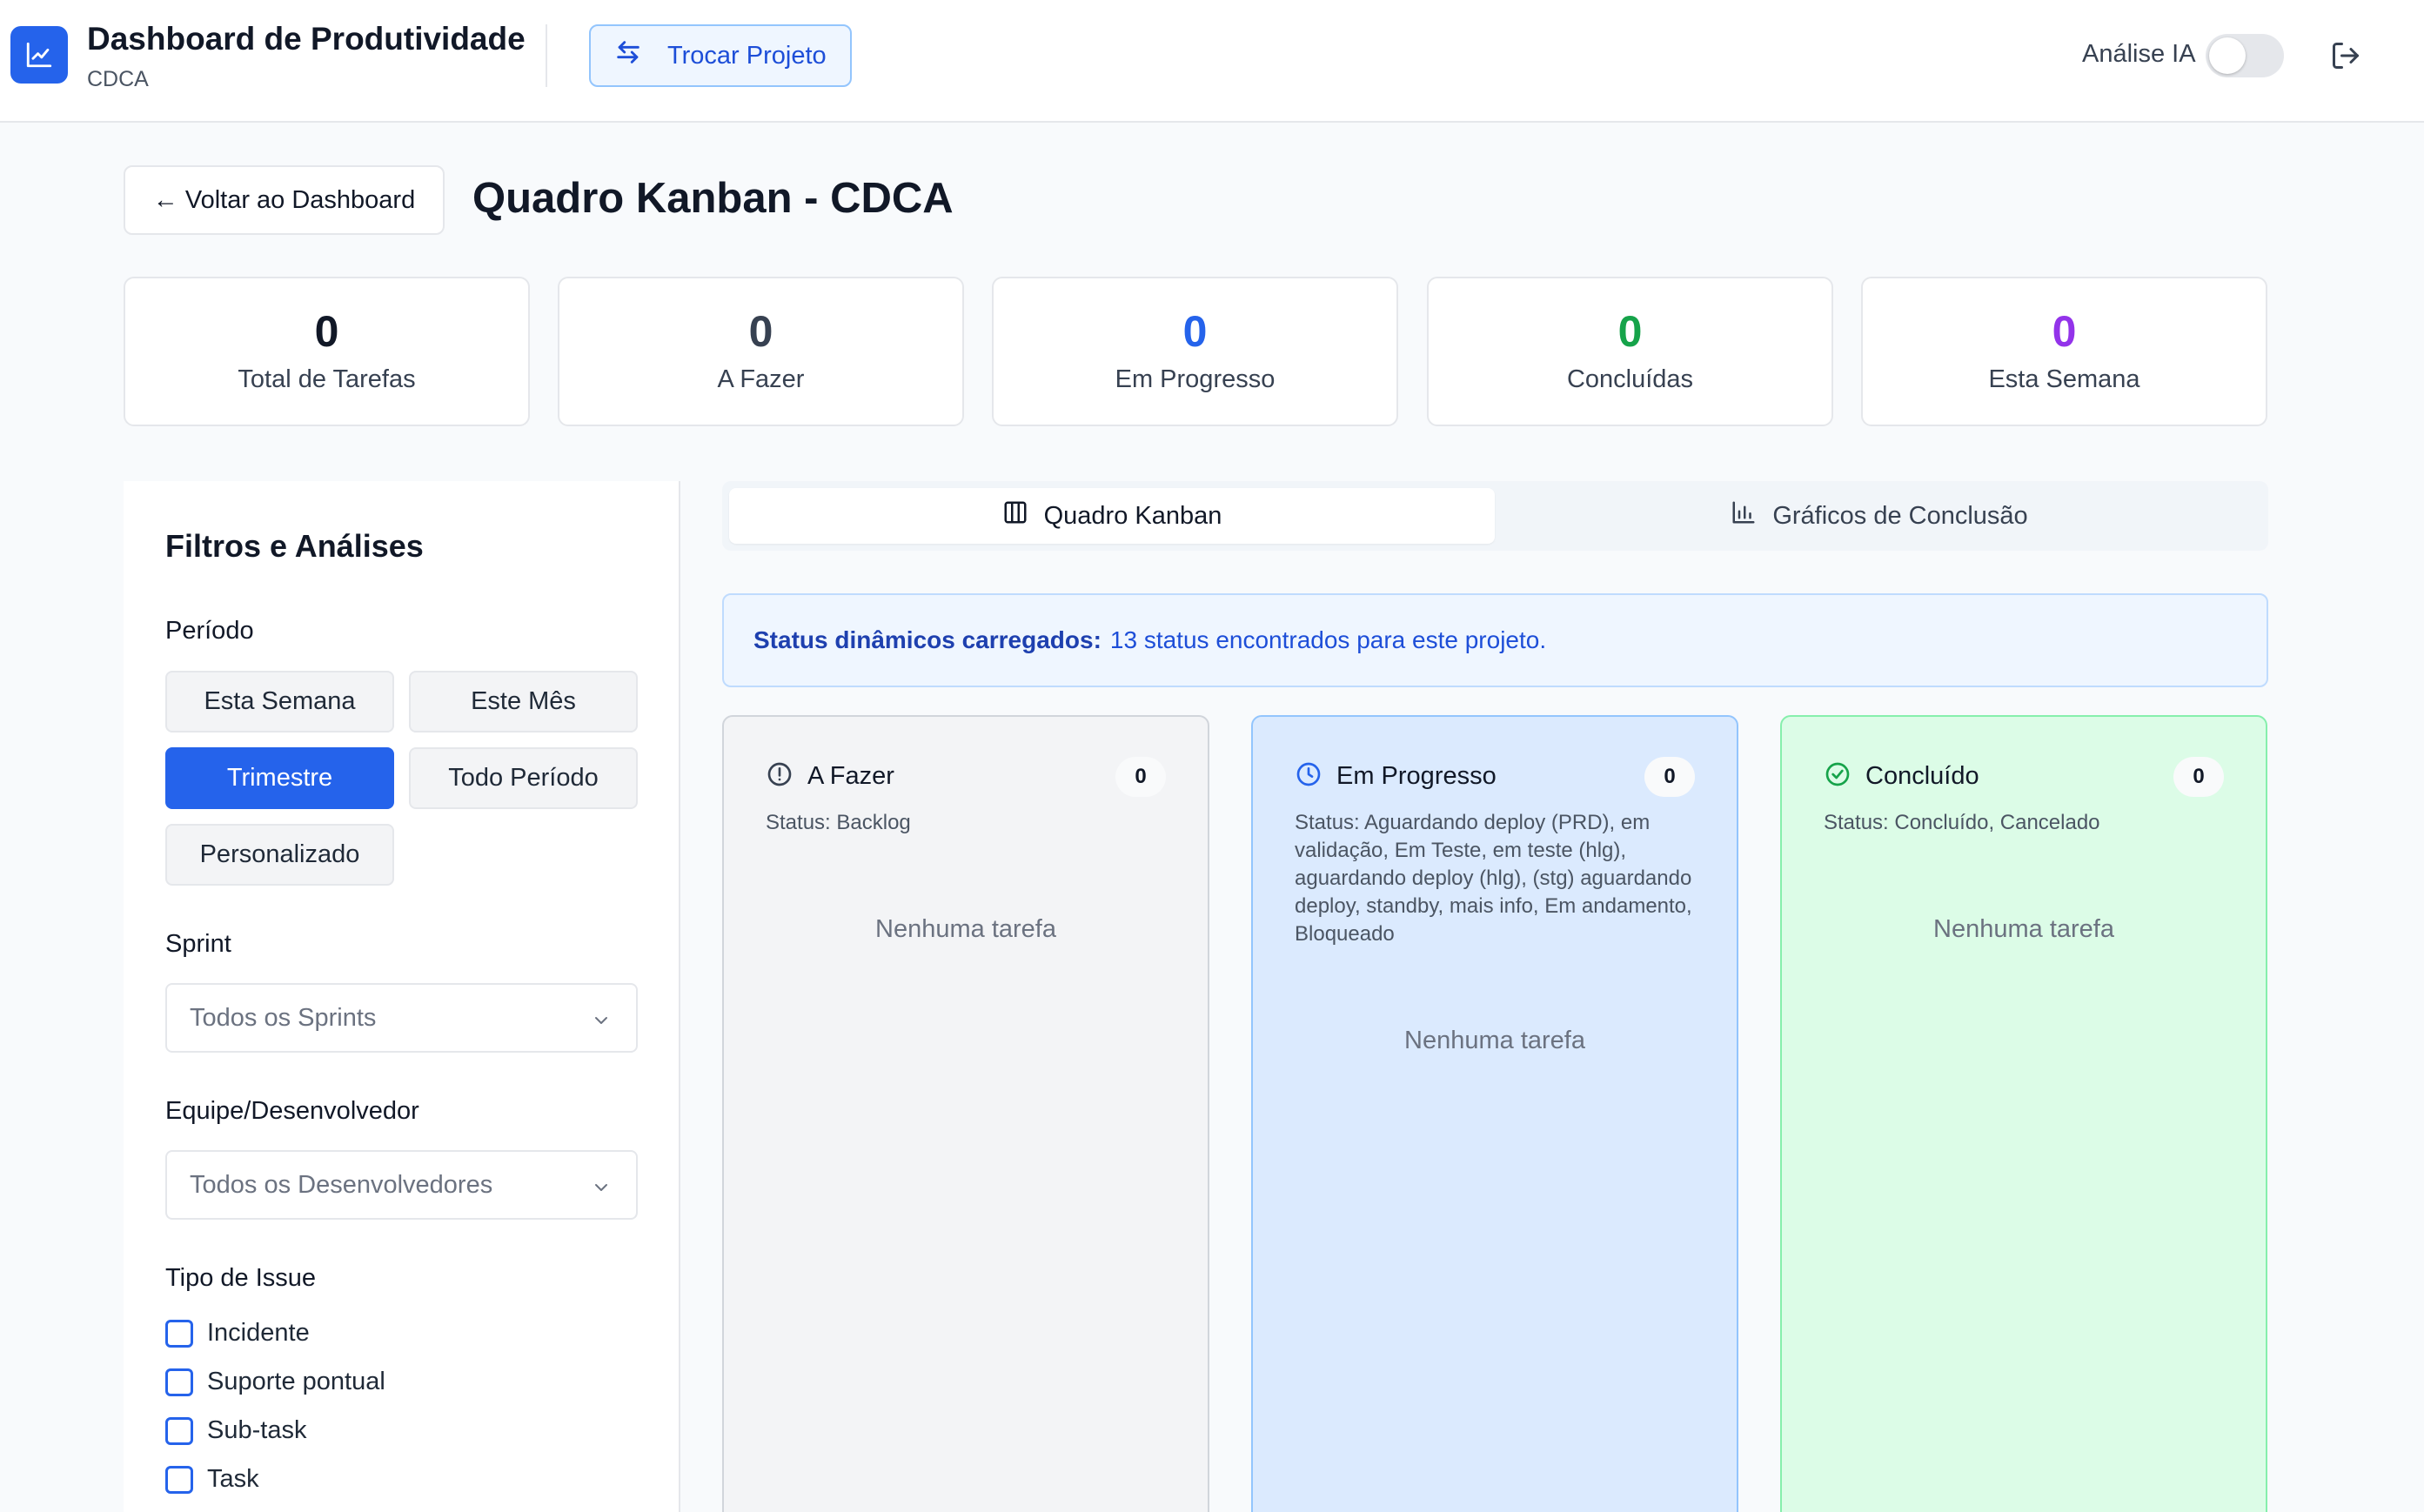 The width and height of the screenshot is (2424, 1512). I want to click on ai-analysis-toggle, so click(2245, 56).